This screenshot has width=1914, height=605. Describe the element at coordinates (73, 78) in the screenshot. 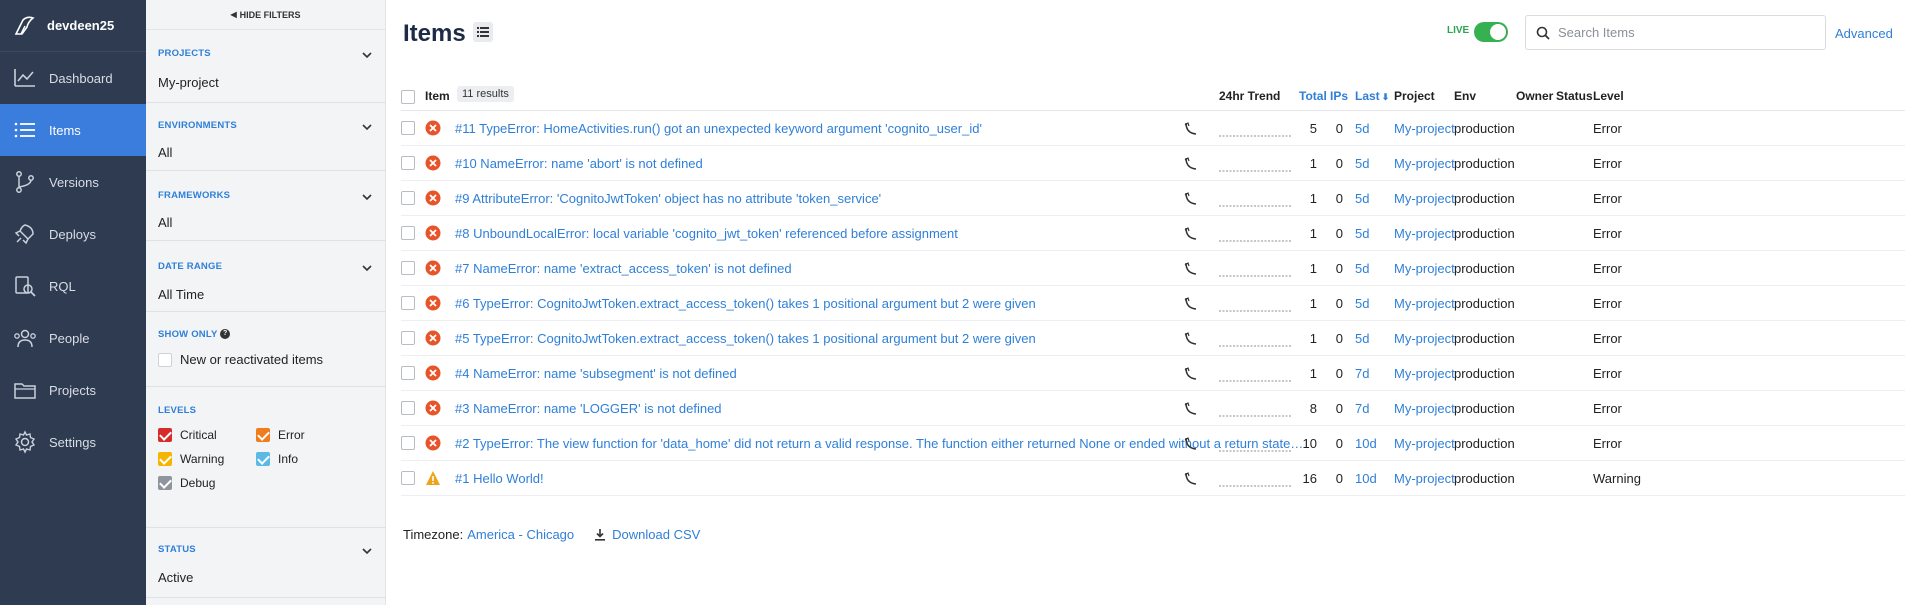

I see `nav-item-dashboard: Dashboard` at that location.